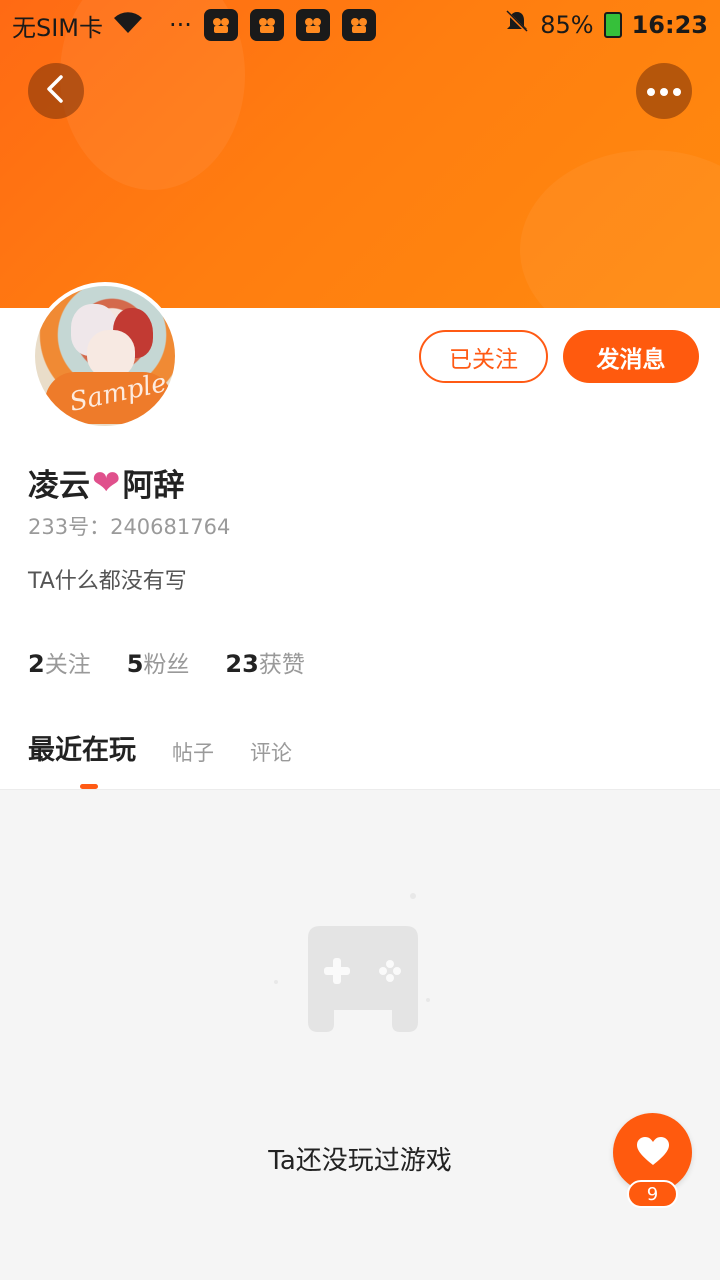 The image size is (720, 1280). I want to click on mute-bell-icon, so click(517, 25).